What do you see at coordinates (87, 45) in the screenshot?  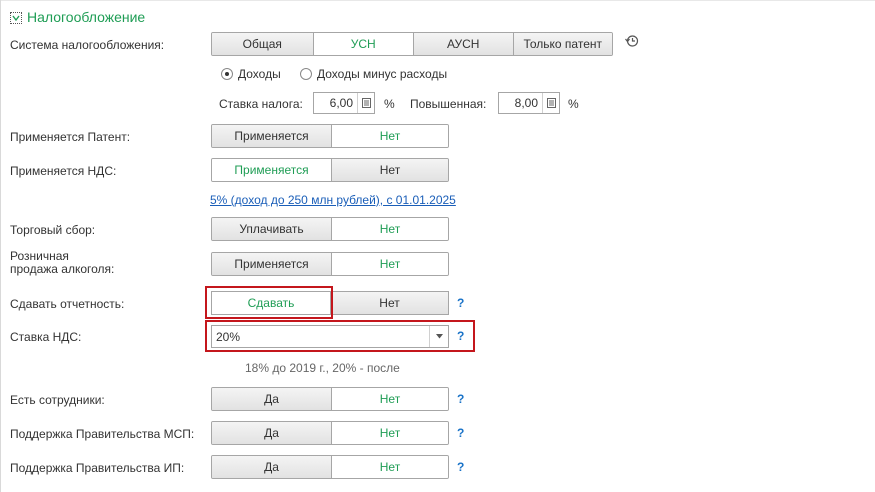 I see `tax-system-label: Система налогообложения:` at bounding box center [87, 45].